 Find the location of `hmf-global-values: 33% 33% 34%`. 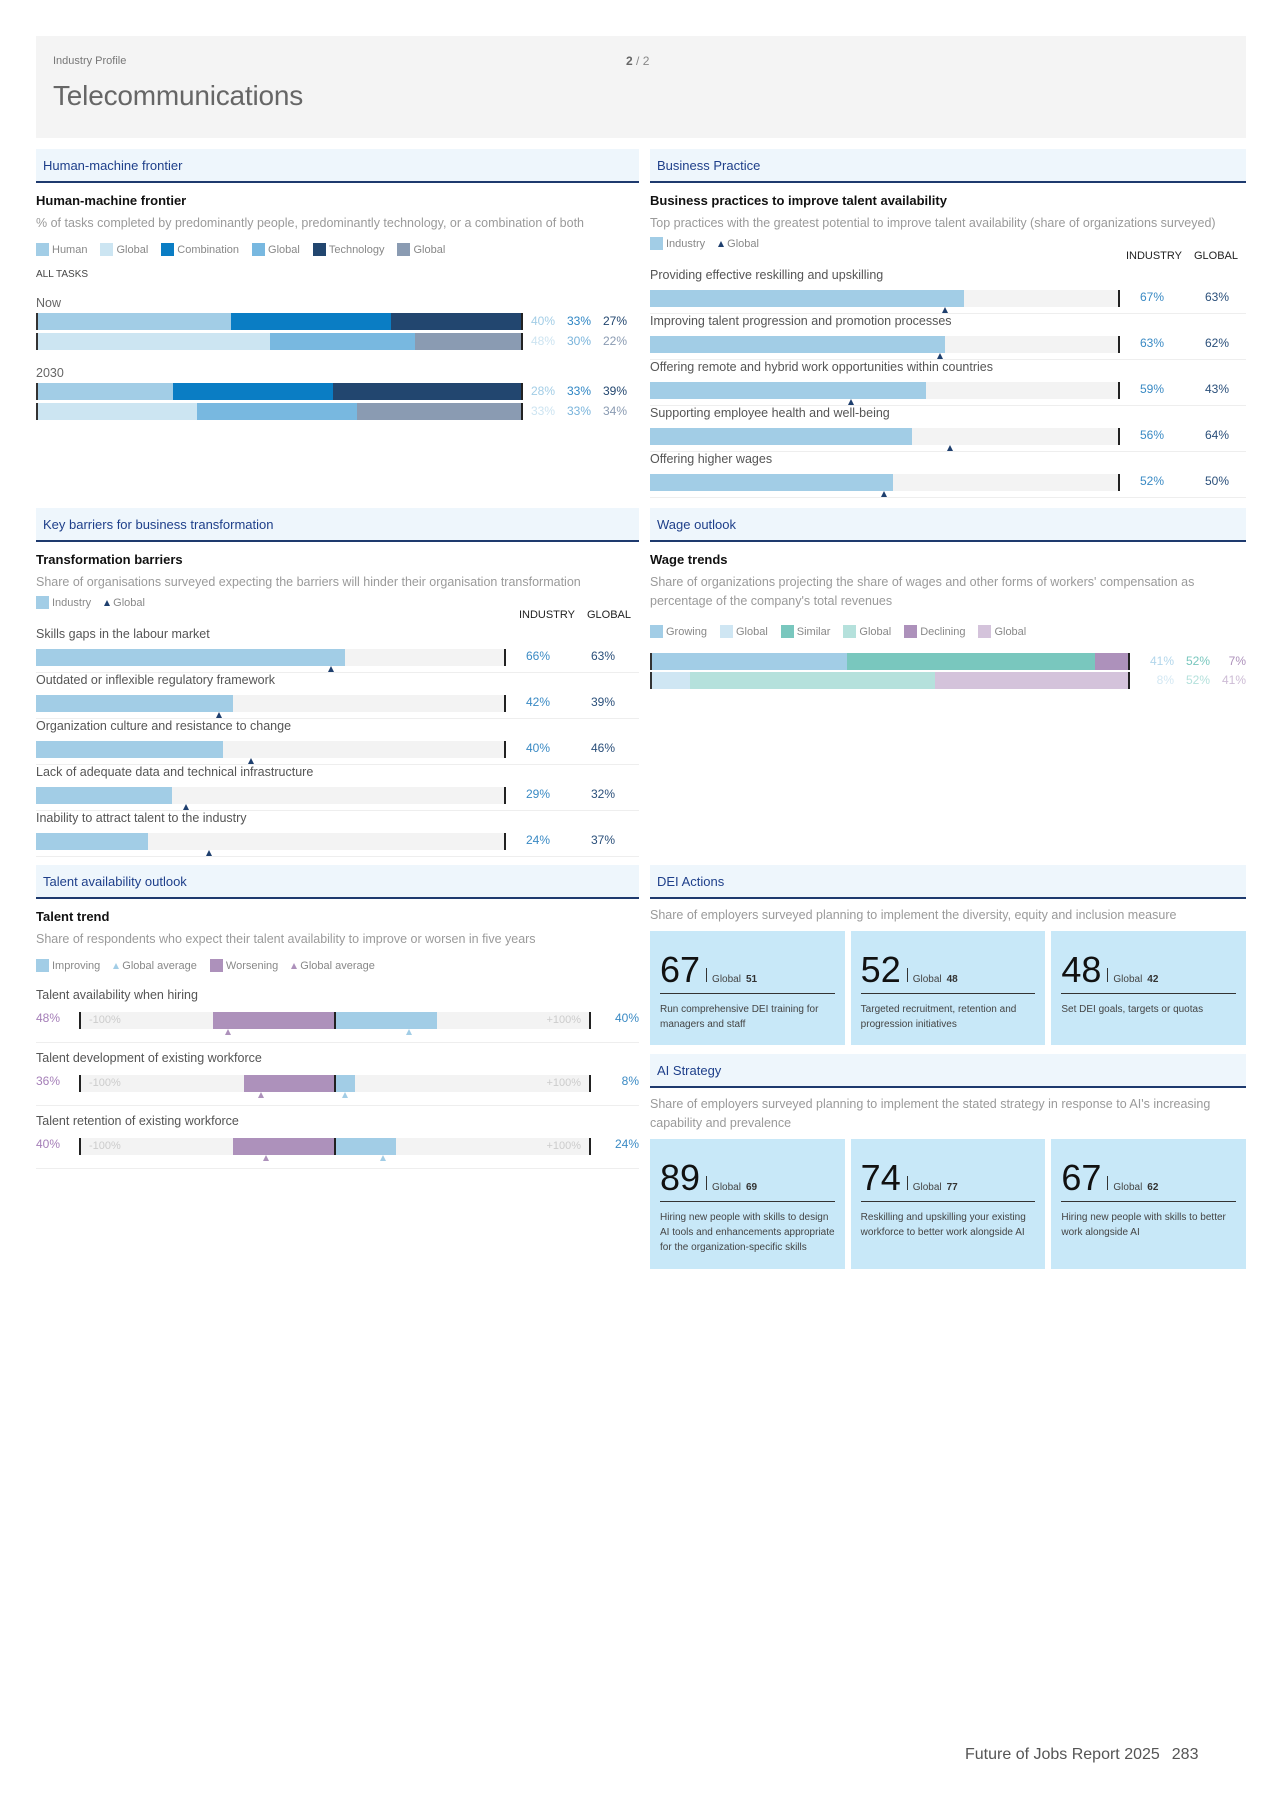

hmf-global-values: 33% 33% 34% is located at coordinates (585, 411).